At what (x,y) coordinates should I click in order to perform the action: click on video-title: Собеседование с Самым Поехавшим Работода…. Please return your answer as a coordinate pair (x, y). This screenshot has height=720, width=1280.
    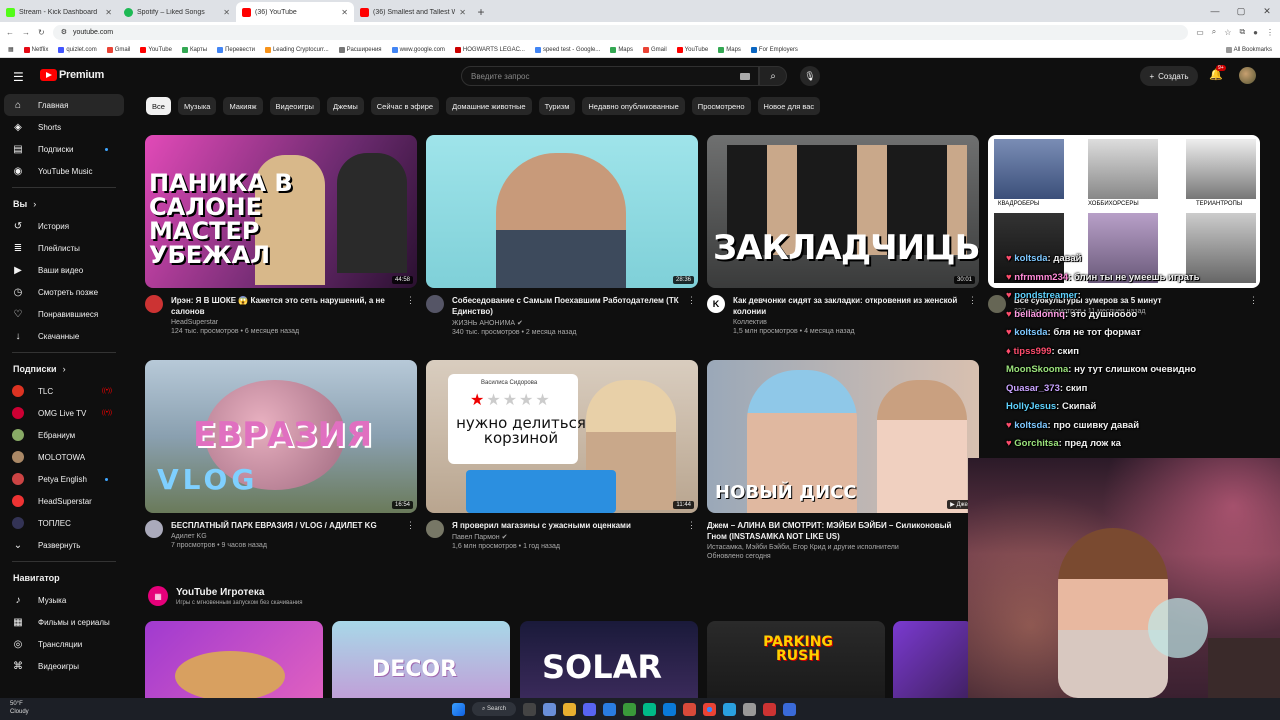
    Looking at the image, I should click on (568, 306).